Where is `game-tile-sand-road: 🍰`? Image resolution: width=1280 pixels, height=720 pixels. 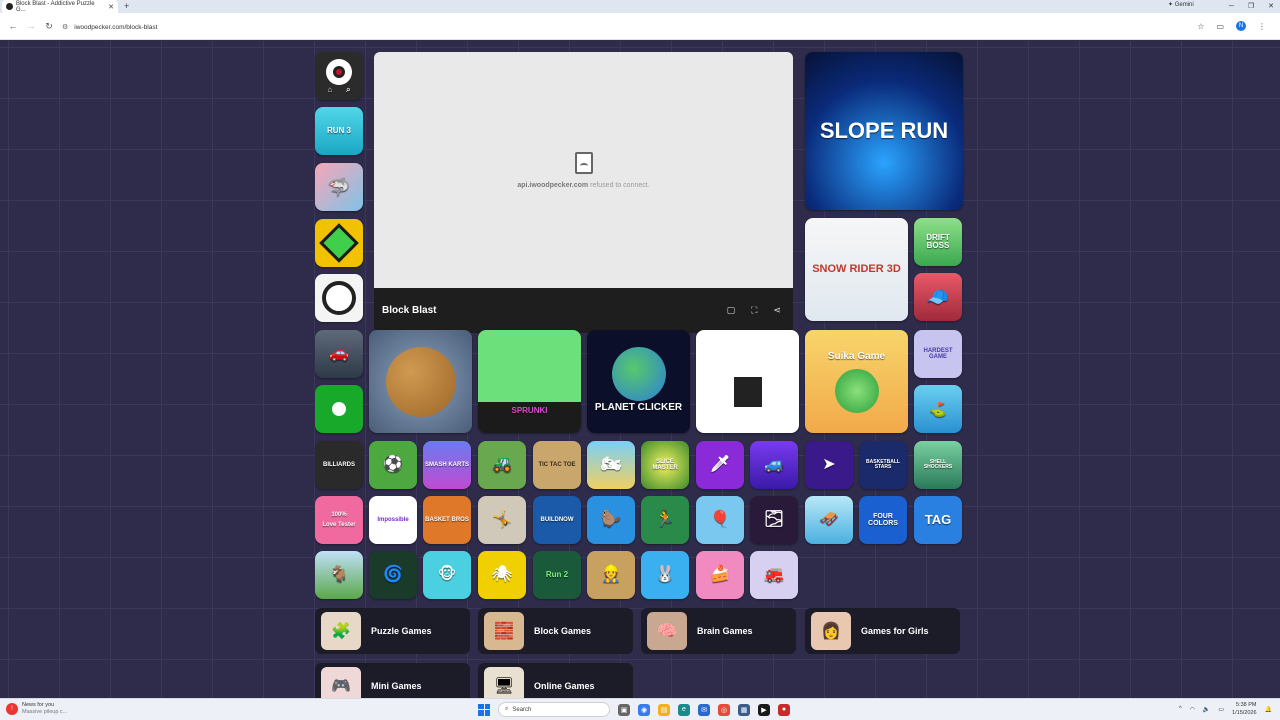
game-tile-sand-road: 🍰 is located at coordinates (720, 575).